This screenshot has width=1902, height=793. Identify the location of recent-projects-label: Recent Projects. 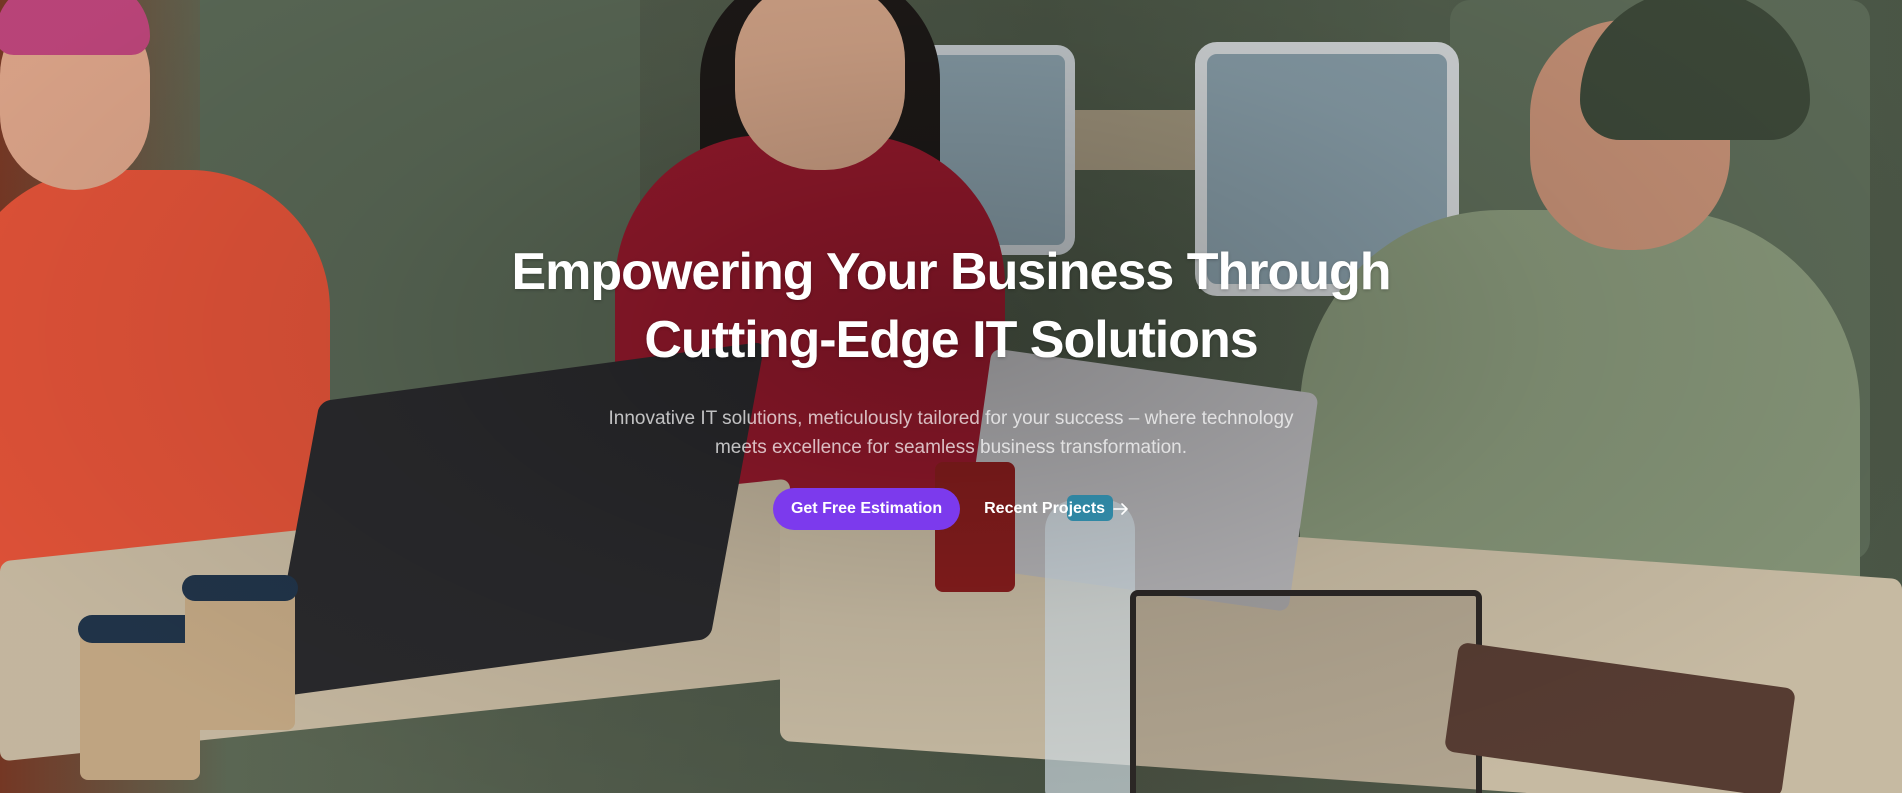
(1045, 508).